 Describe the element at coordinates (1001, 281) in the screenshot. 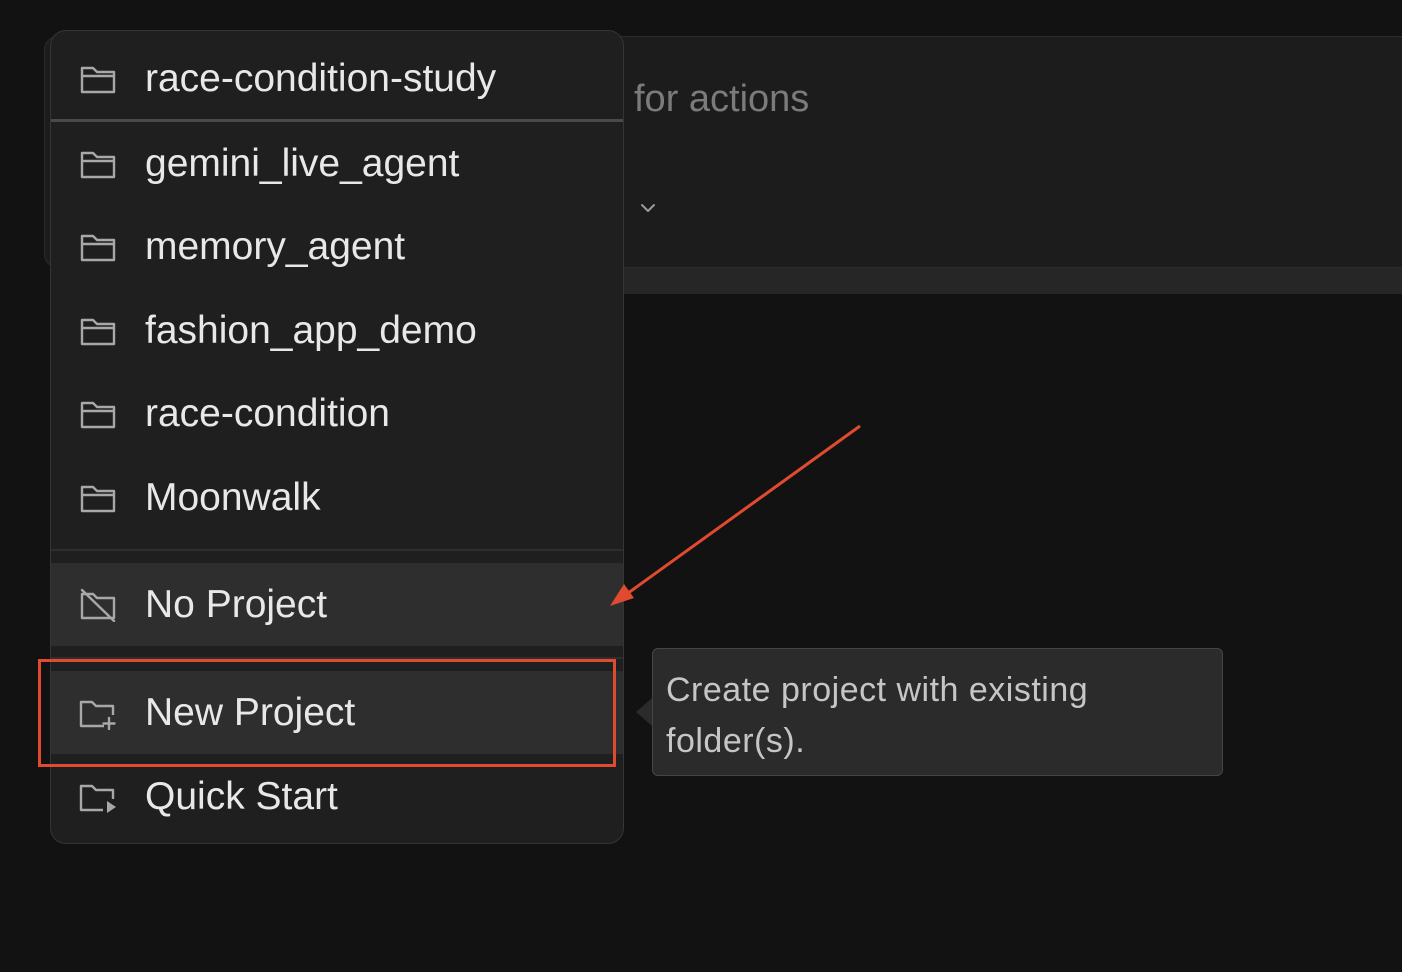

I see `panel-footer-strip` at that location.